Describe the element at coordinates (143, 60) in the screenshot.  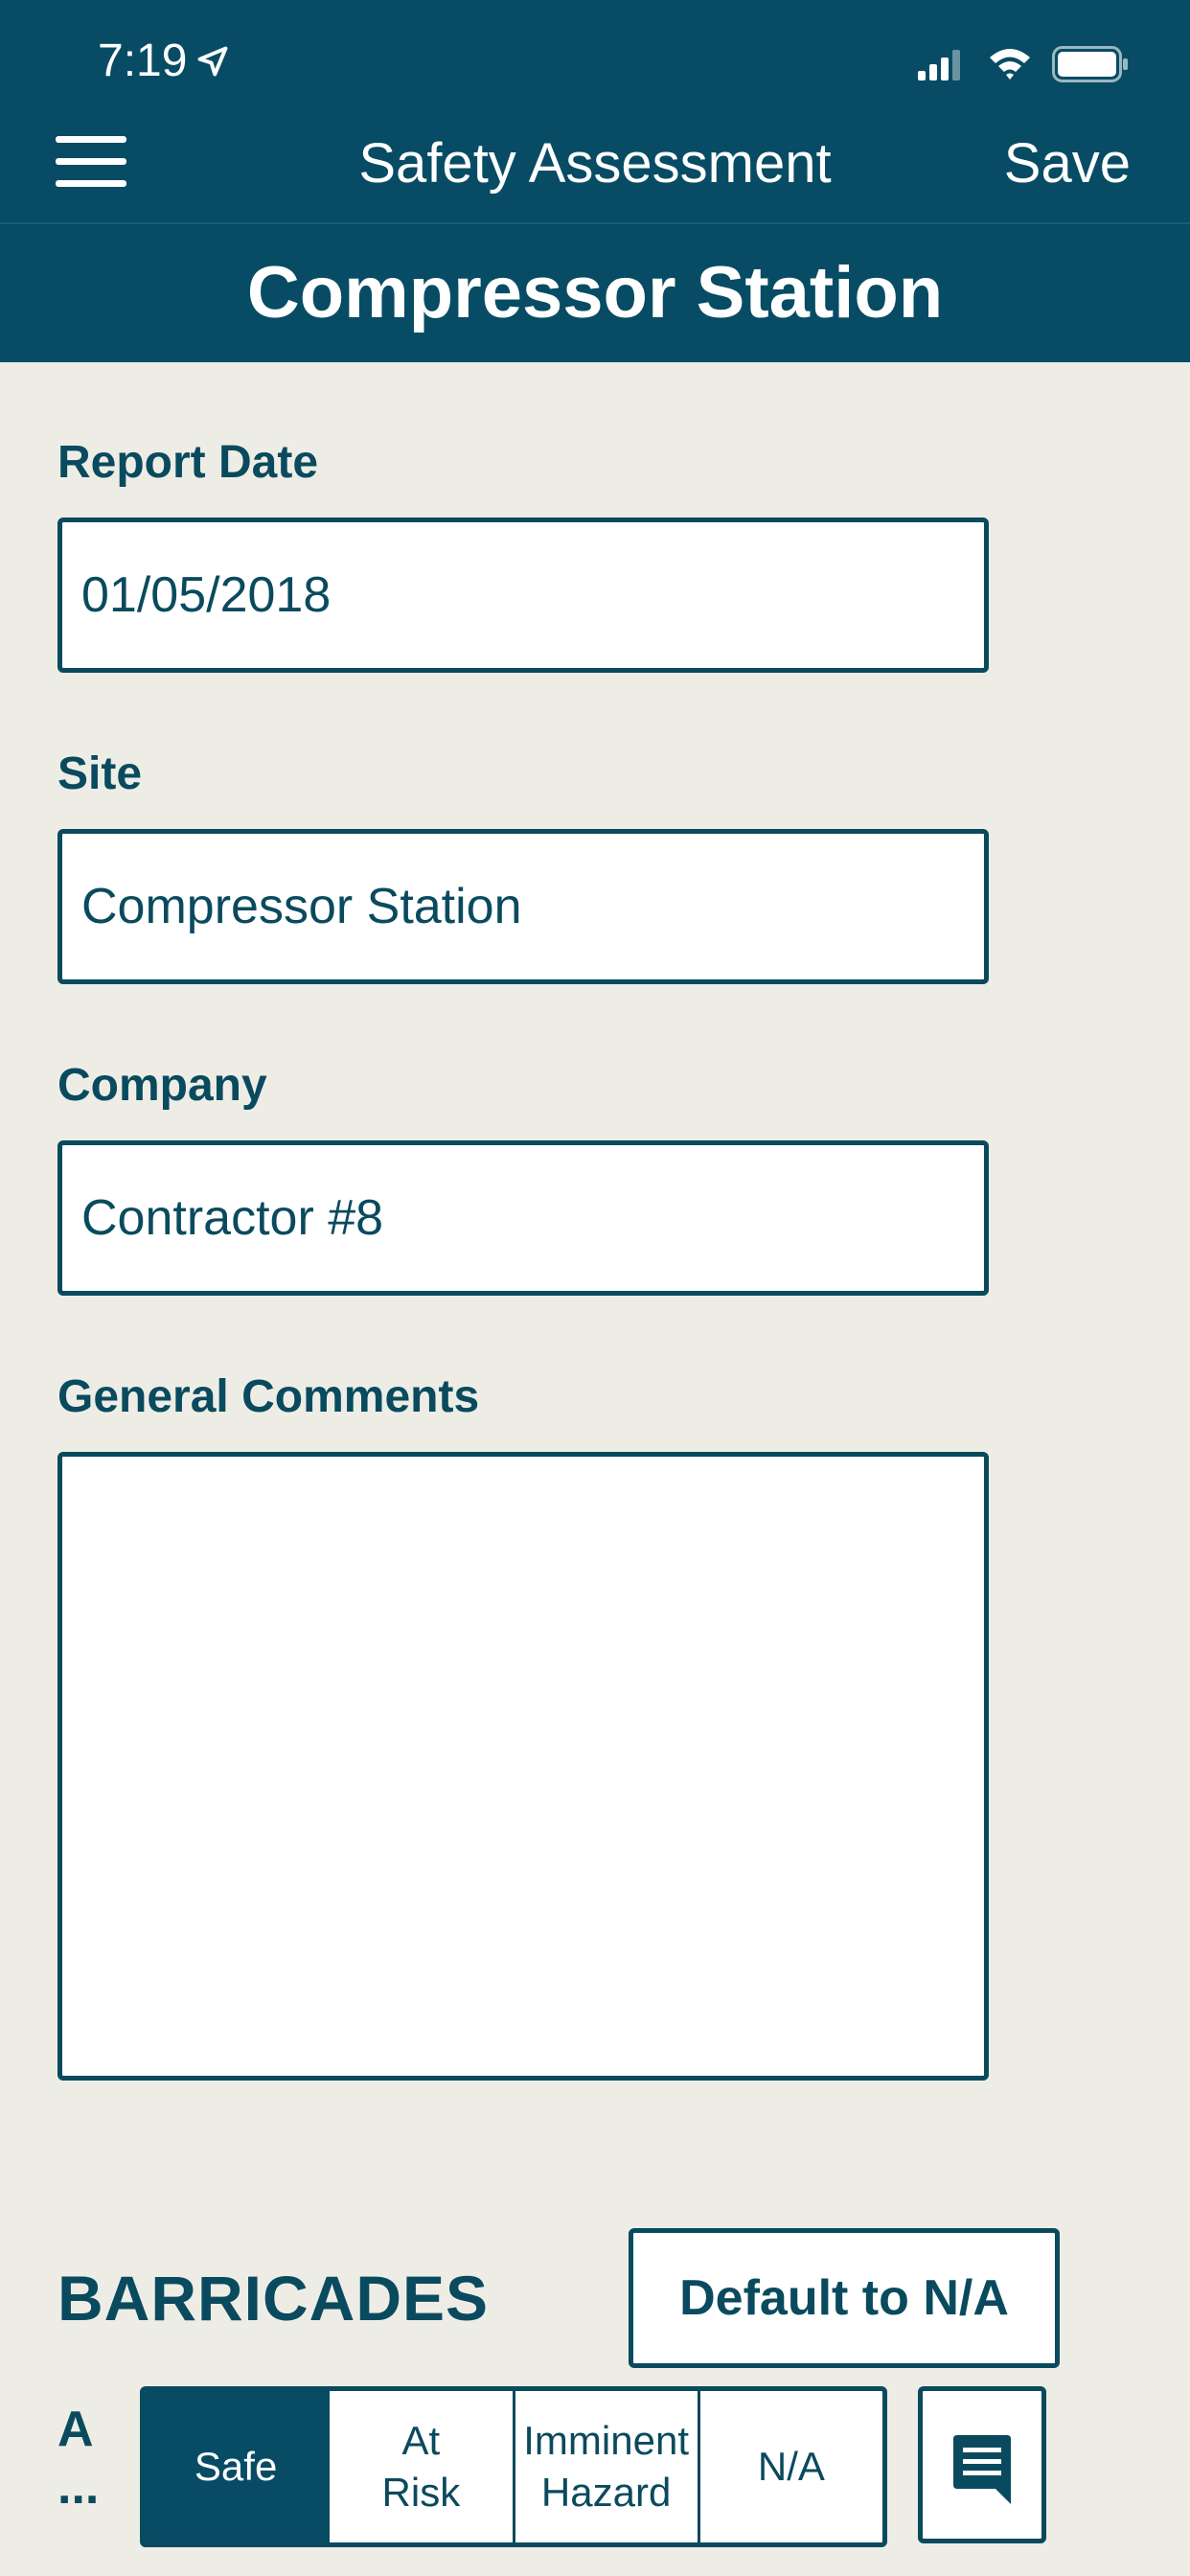
I see `status-time: 7:19` at that location.